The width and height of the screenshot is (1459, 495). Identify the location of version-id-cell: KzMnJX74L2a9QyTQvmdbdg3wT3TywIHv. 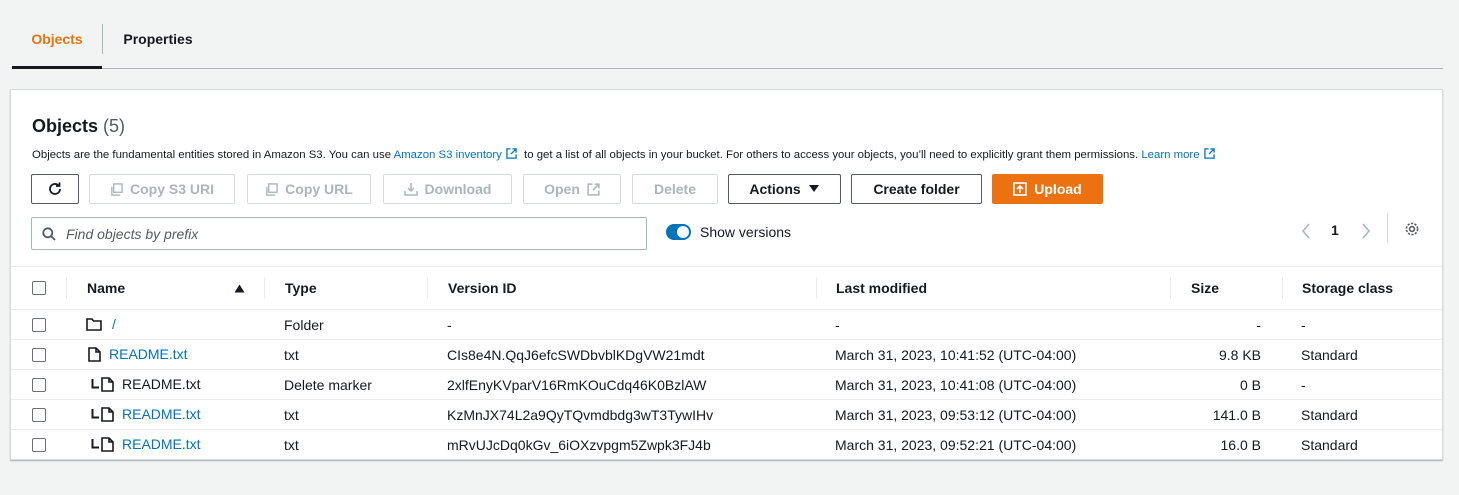
(580, 415).